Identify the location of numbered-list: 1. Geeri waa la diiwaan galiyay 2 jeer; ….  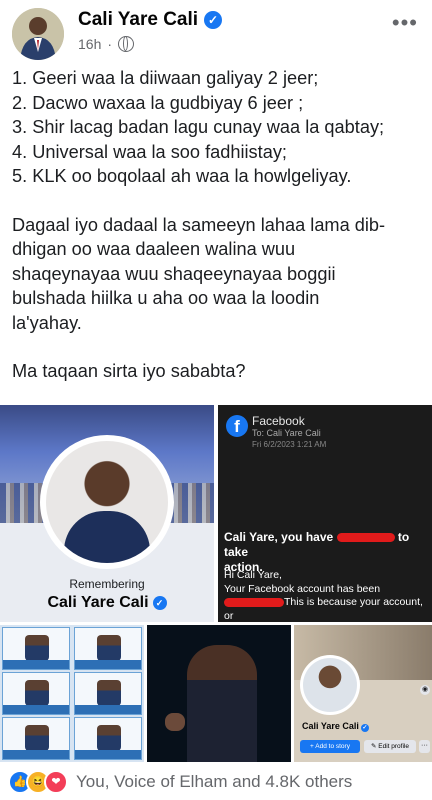
(217, 127).